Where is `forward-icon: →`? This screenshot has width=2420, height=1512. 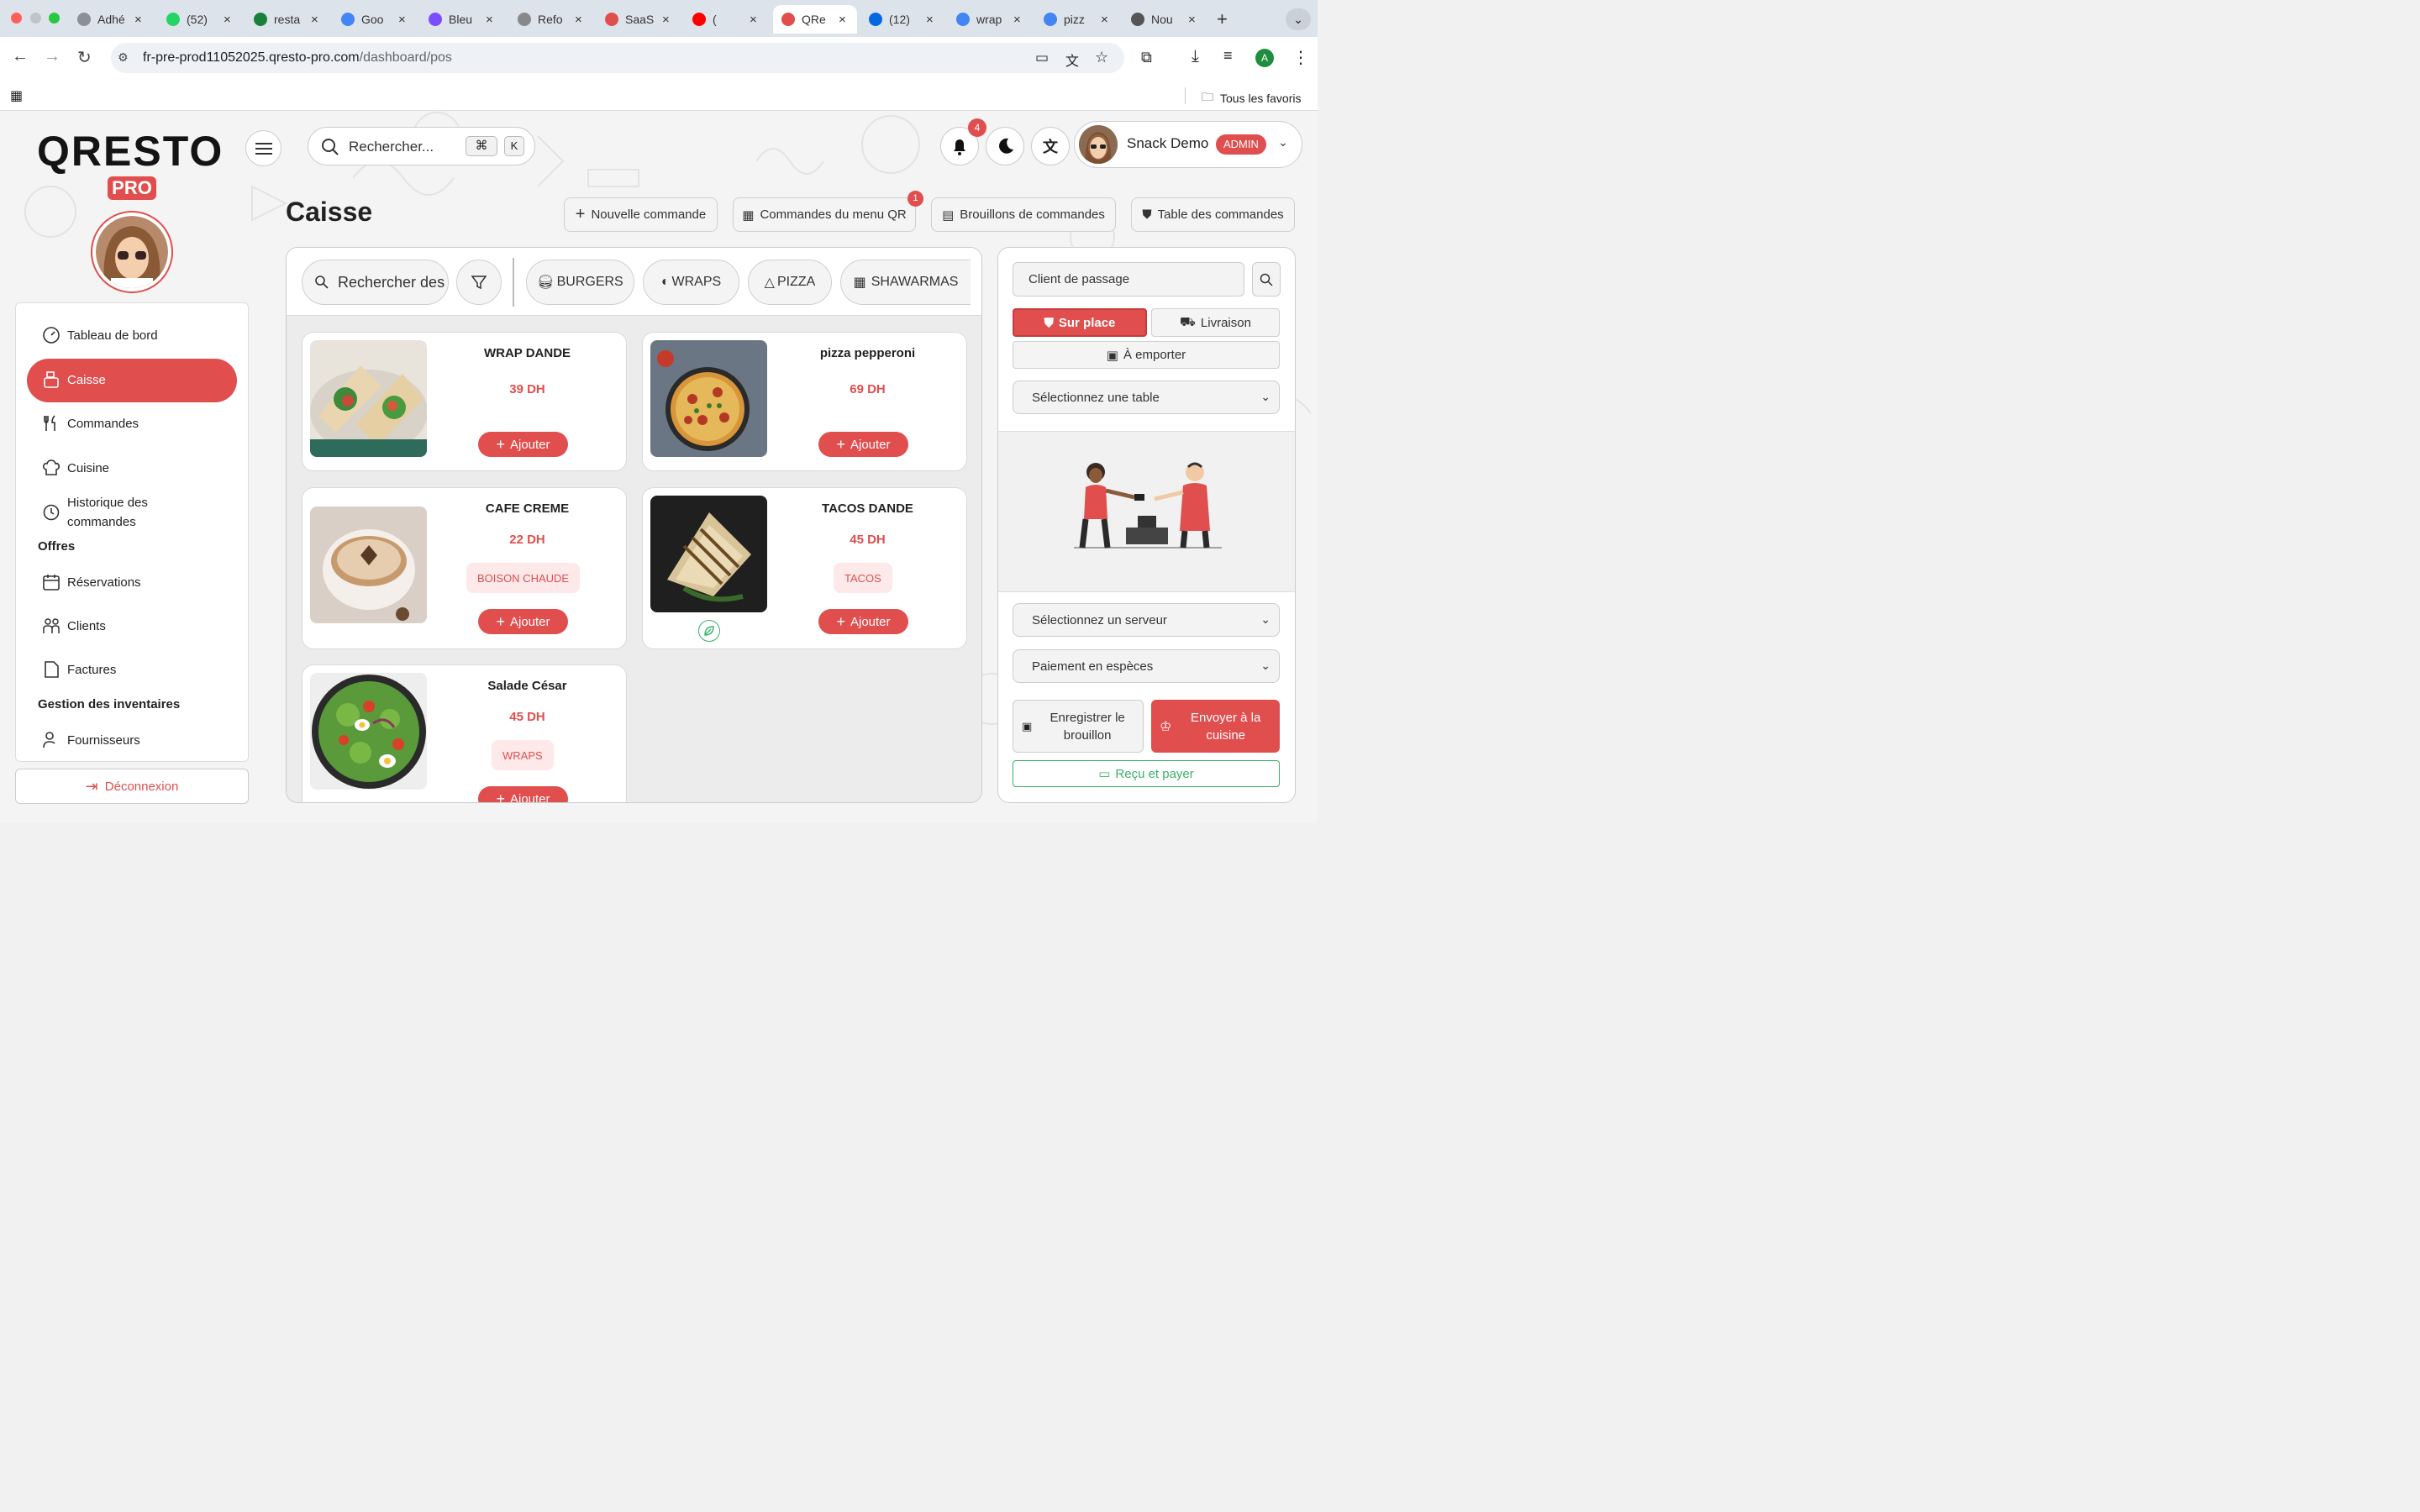
forward-icon: → is located at coordinates (52, 56).